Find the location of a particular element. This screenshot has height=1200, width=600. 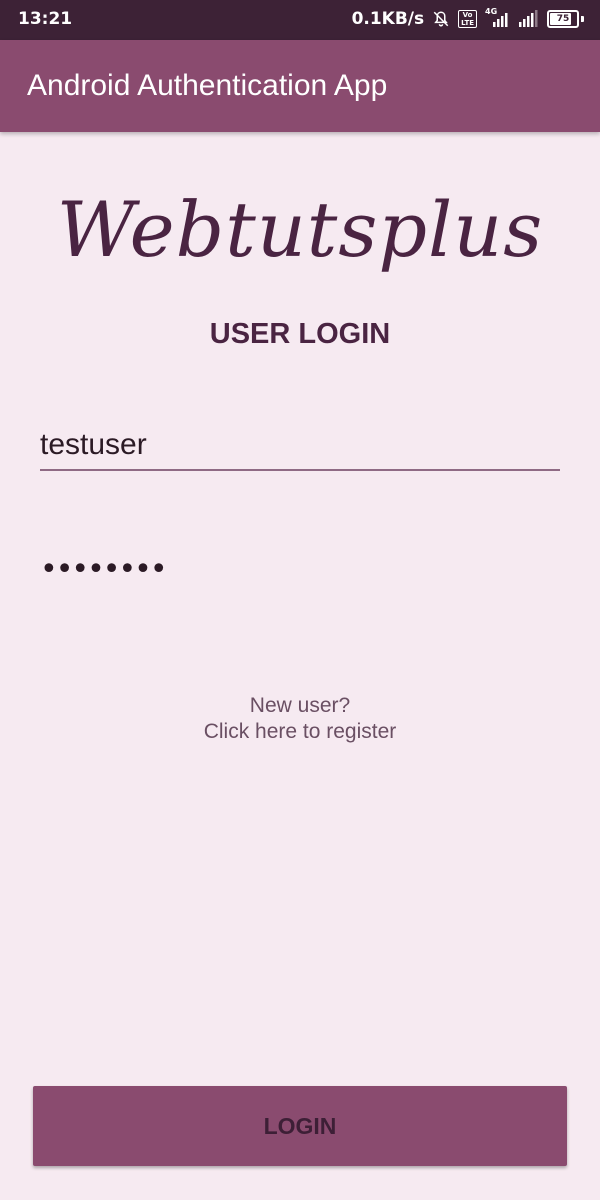

brand-logo: Webtutsplus is located at coordinates (300, 229).